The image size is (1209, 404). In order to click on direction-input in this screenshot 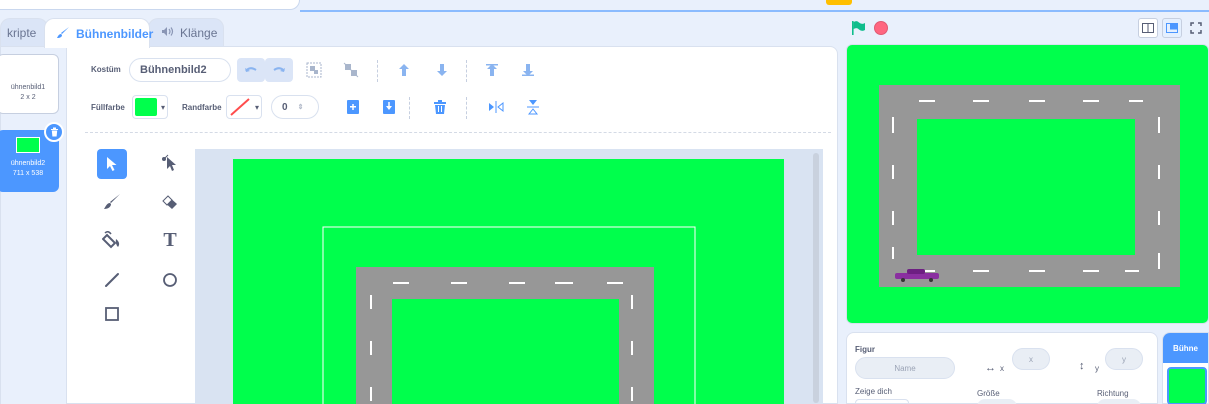, I will do `click(1119, 401)`.